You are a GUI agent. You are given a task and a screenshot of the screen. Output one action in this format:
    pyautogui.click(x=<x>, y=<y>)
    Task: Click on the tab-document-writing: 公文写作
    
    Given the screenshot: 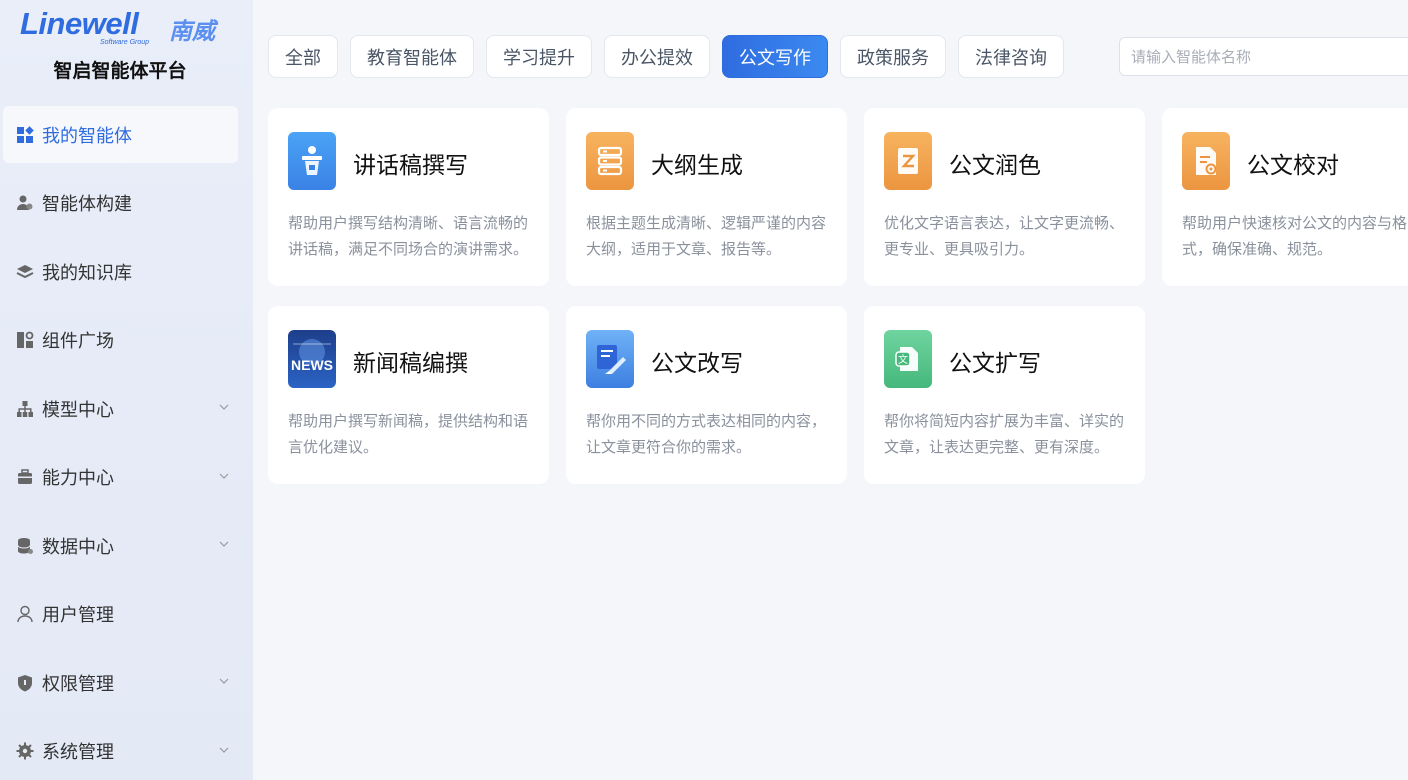 What is the action you would take?
    pyautogui.click(x=775, y=56)
    